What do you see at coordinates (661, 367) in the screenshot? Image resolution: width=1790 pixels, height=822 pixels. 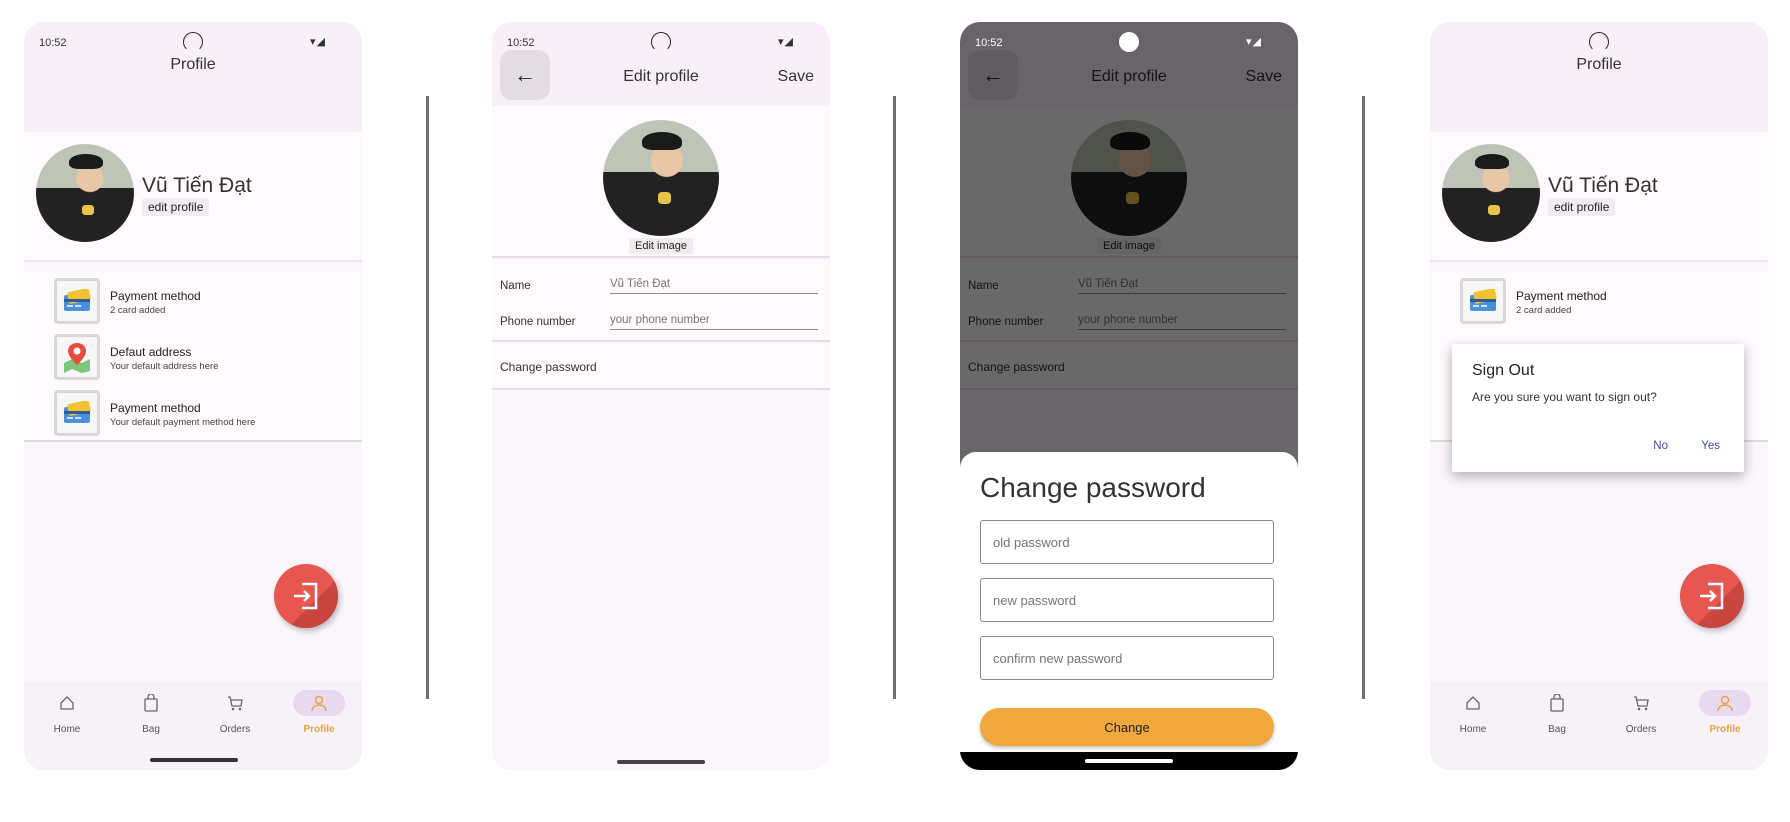 I see `change-password-row: Change password` at bounding box center [661, 367].